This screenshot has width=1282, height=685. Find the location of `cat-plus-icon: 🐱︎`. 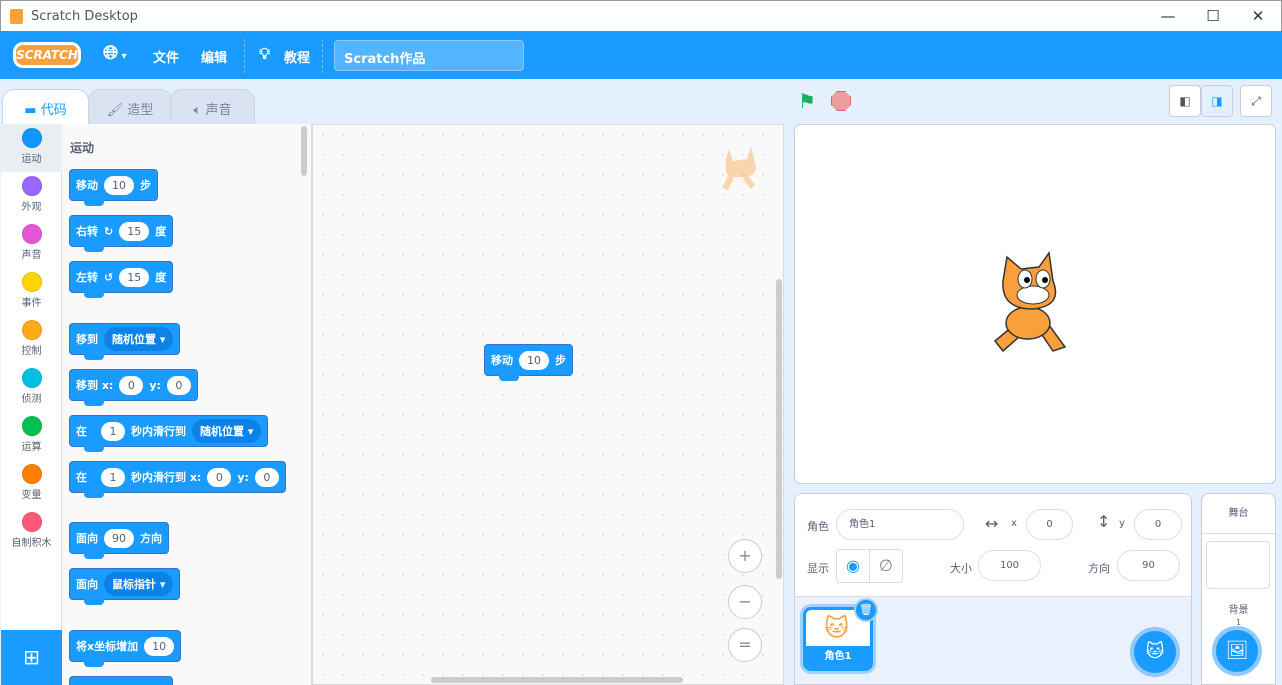

cat-plus-icon: 🐱︎ is located at coordinates (1155, 651).